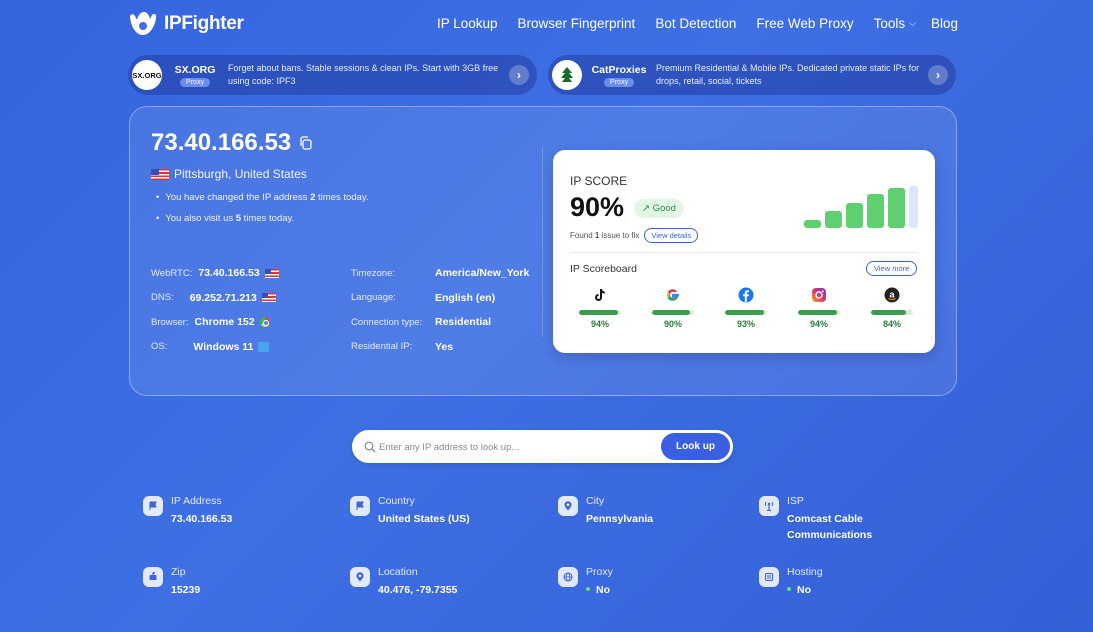 Image resolution: width=1093 pixels, height=632 pixels. I want to click on detail-value: Residential, so click(463, 322).